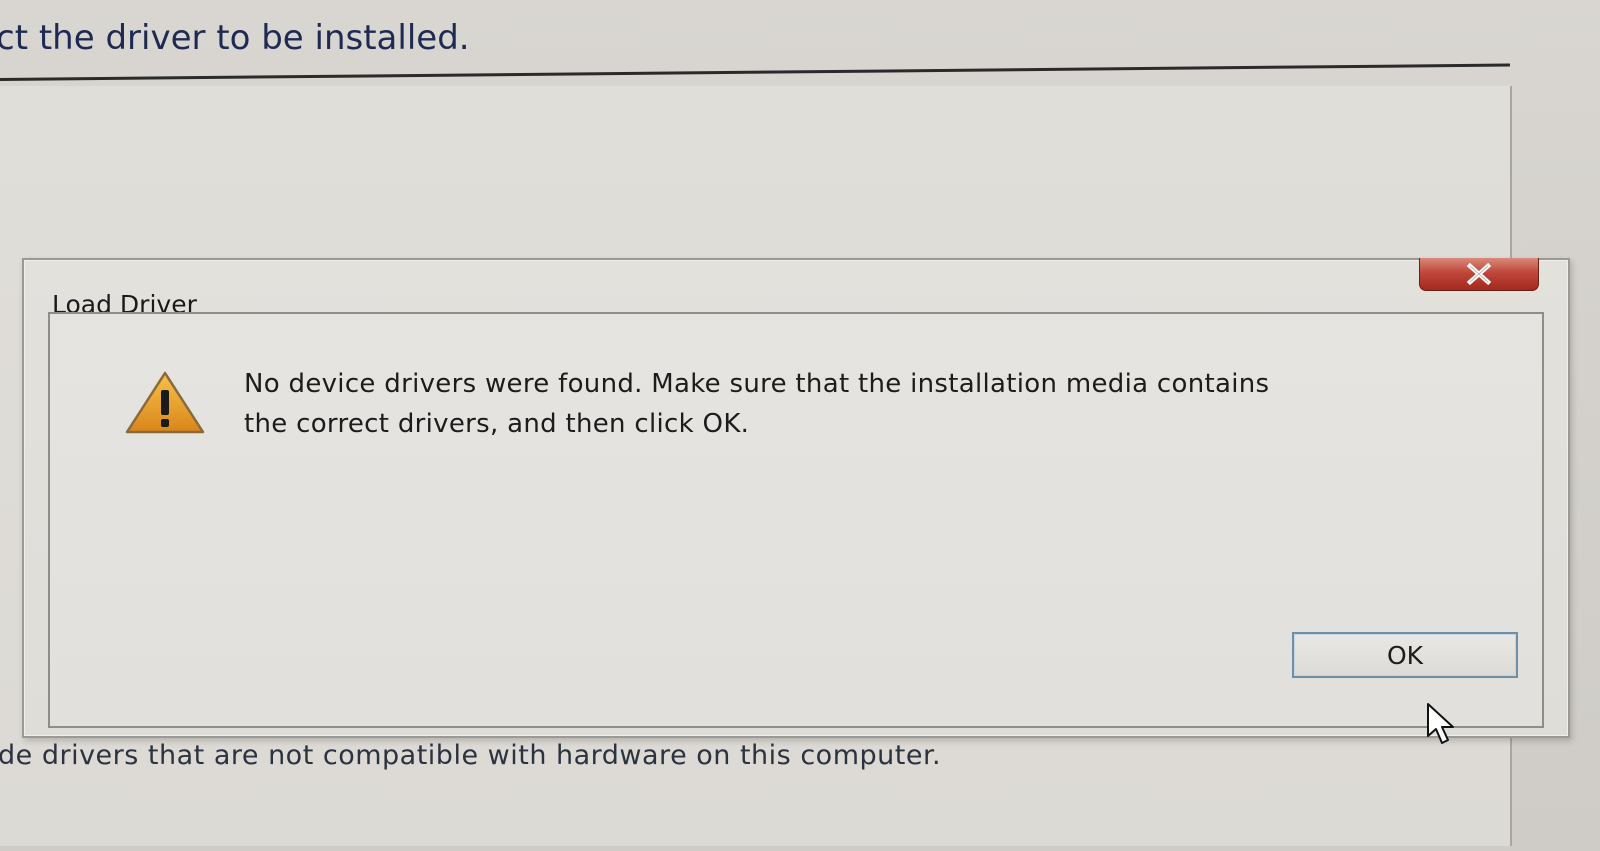 The image size is (1600, 851). Describe the element at coordinates (497, 424) in the screenshot. I see `message-line-2: the correct drivers, and then click OK.` at that location.